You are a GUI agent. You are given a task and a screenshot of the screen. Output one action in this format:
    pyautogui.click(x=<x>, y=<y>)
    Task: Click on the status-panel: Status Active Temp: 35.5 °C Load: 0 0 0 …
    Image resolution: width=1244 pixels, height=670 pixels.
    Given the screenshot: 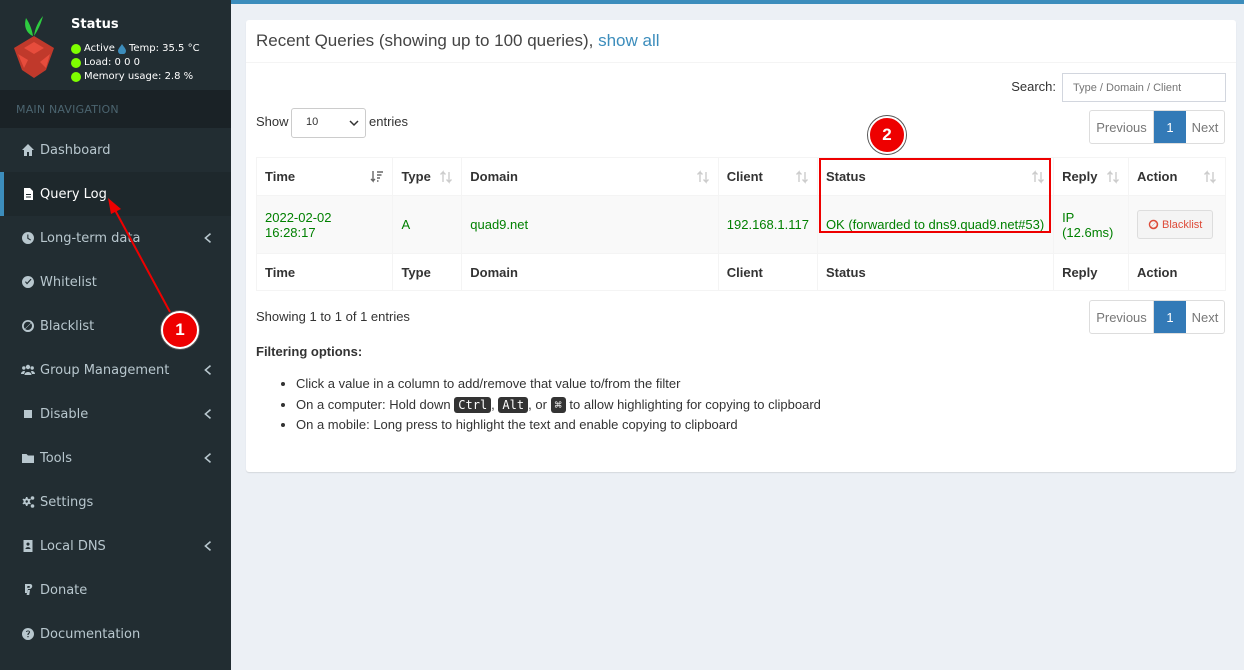 What is the action you would take?
    pyautogui.click(x=115, y=45)
    